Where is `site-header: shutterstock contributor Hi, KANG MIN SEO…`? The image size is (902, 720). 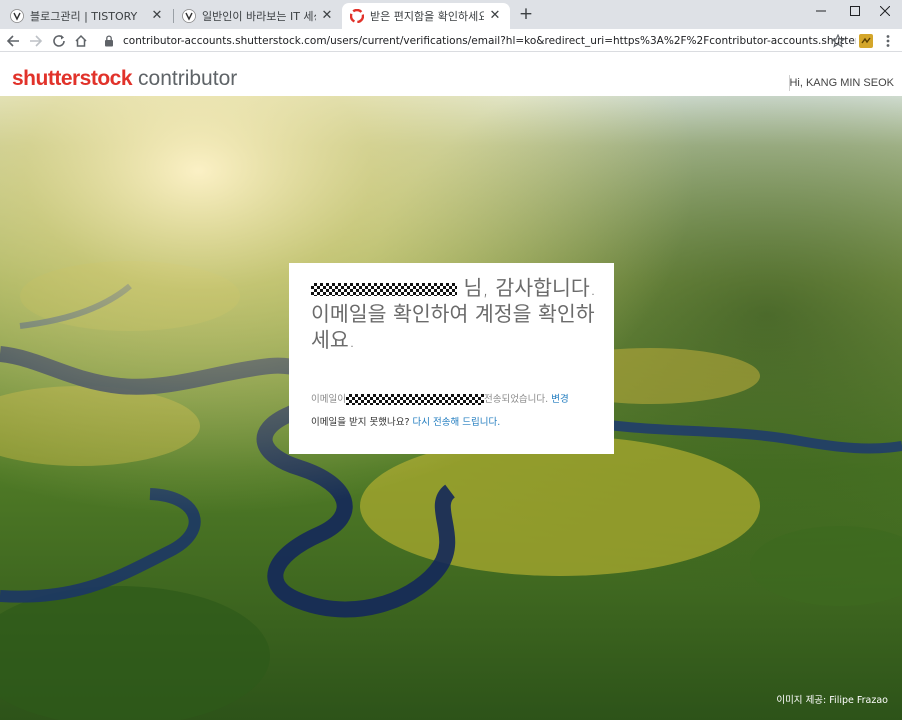 site-header: shutterstock contributor Hi, KANG MIN SEO… is located at coordinates (451, 74).